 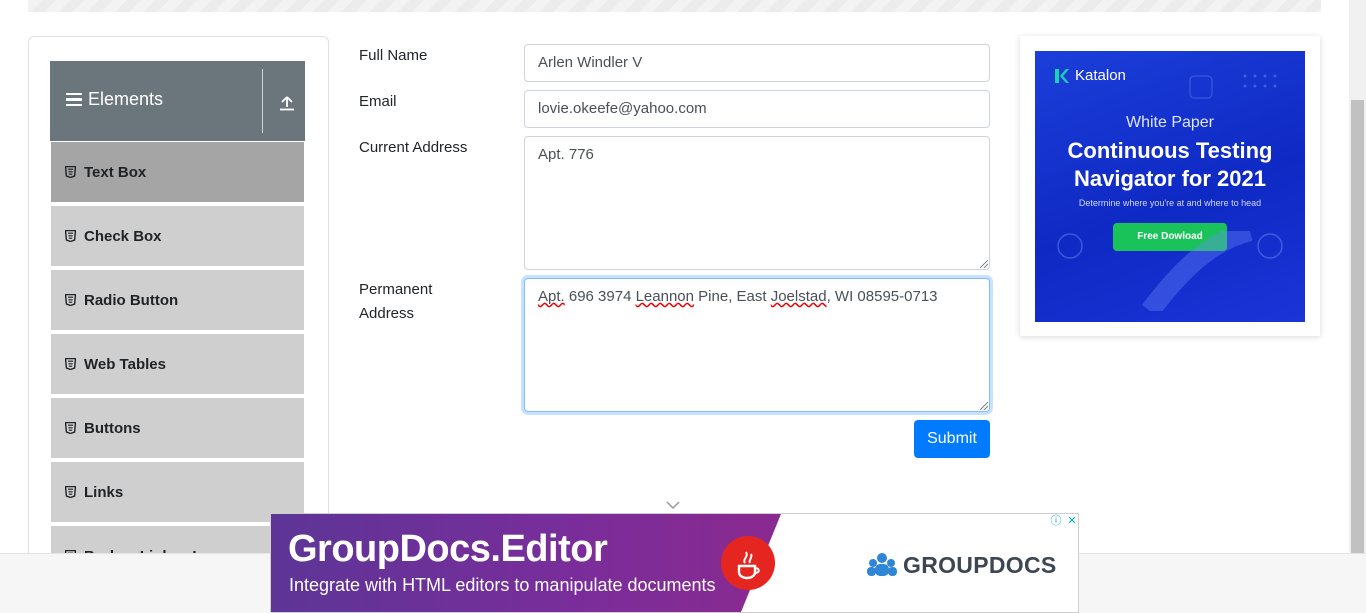 I want to click on sidebar-item-label: Check Box, so click(x=123, y=236).